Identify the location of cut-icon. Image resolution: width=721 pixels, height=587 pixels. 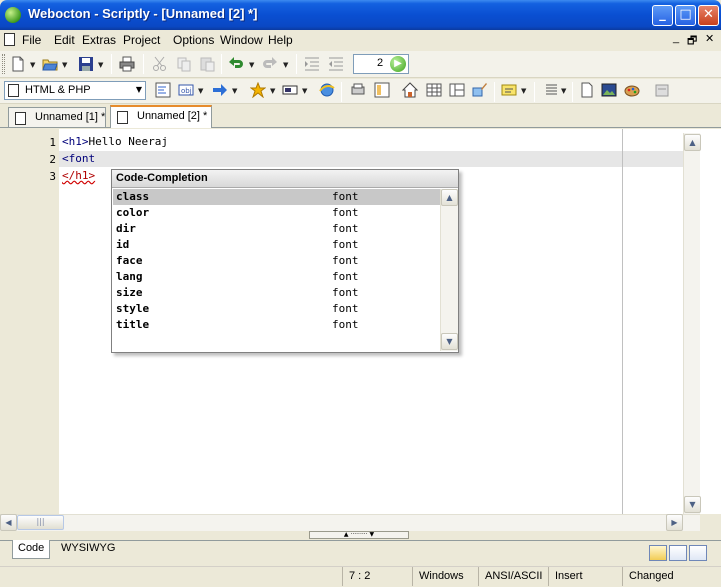
(160, 64).